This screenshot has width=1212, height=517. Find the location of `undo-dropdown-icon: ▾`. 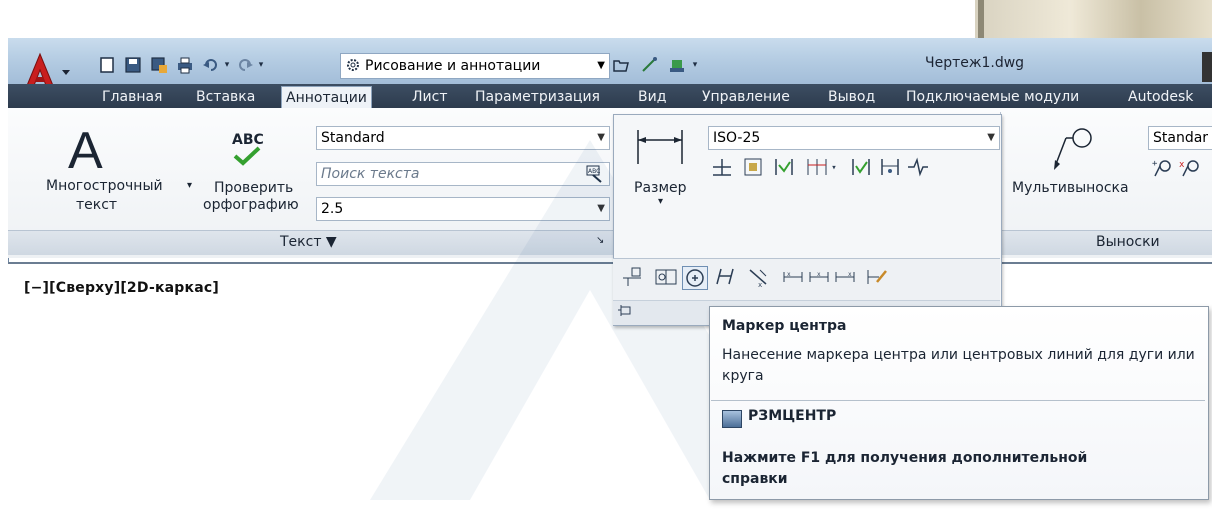

undo-dropdown-icon: ▾ is located at coordinates (227, 65).